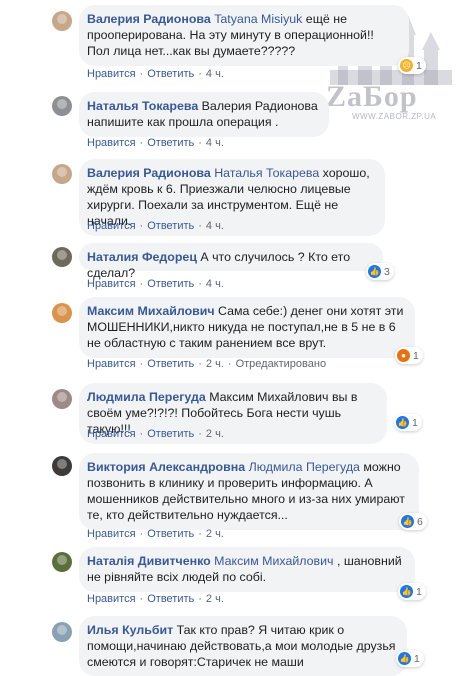 Image resolution: width=460 pixels, height=676 pixels. I want to click on comment-text: напишите как прошла операция ., so click(183, 122).